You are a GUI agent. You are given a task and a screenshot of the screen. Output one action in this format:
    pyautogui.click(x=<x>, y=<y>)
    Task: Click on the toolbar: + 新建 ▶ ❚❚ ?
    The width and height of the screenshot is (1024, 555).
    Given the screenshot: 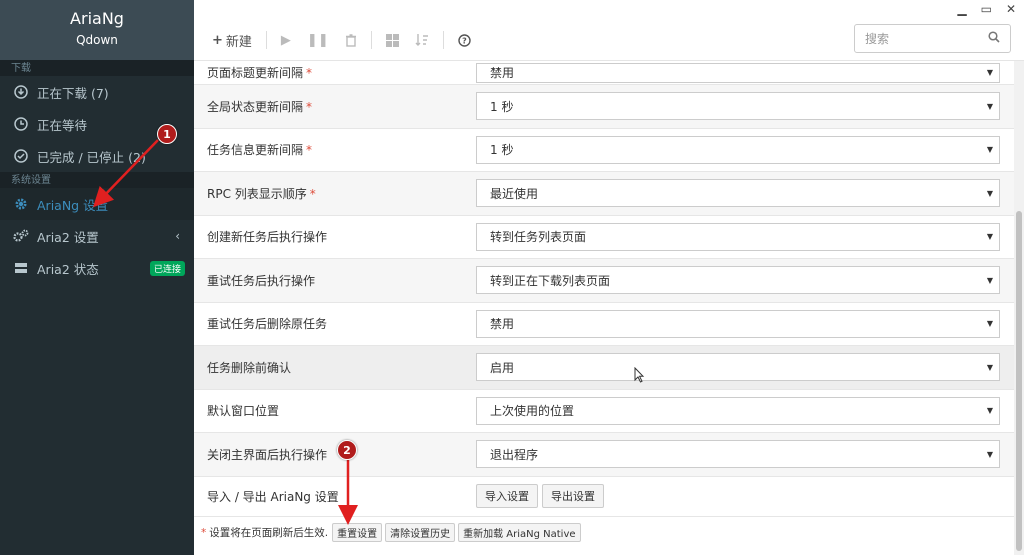 What is the action you would take?
    pyautogui.click(x=341, y=40)
    